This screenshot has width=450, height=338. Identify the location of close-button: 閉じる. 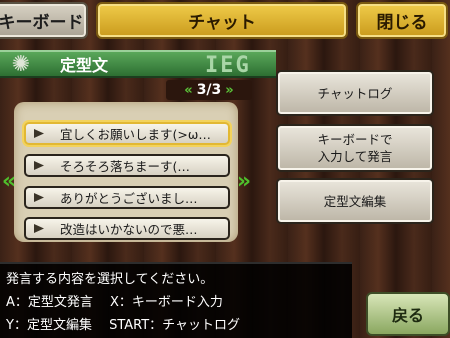
(402, 20).